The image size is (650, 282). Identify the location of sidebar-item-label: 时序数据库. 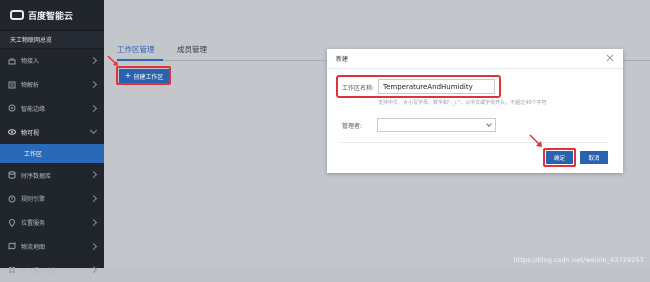
(36, 176).